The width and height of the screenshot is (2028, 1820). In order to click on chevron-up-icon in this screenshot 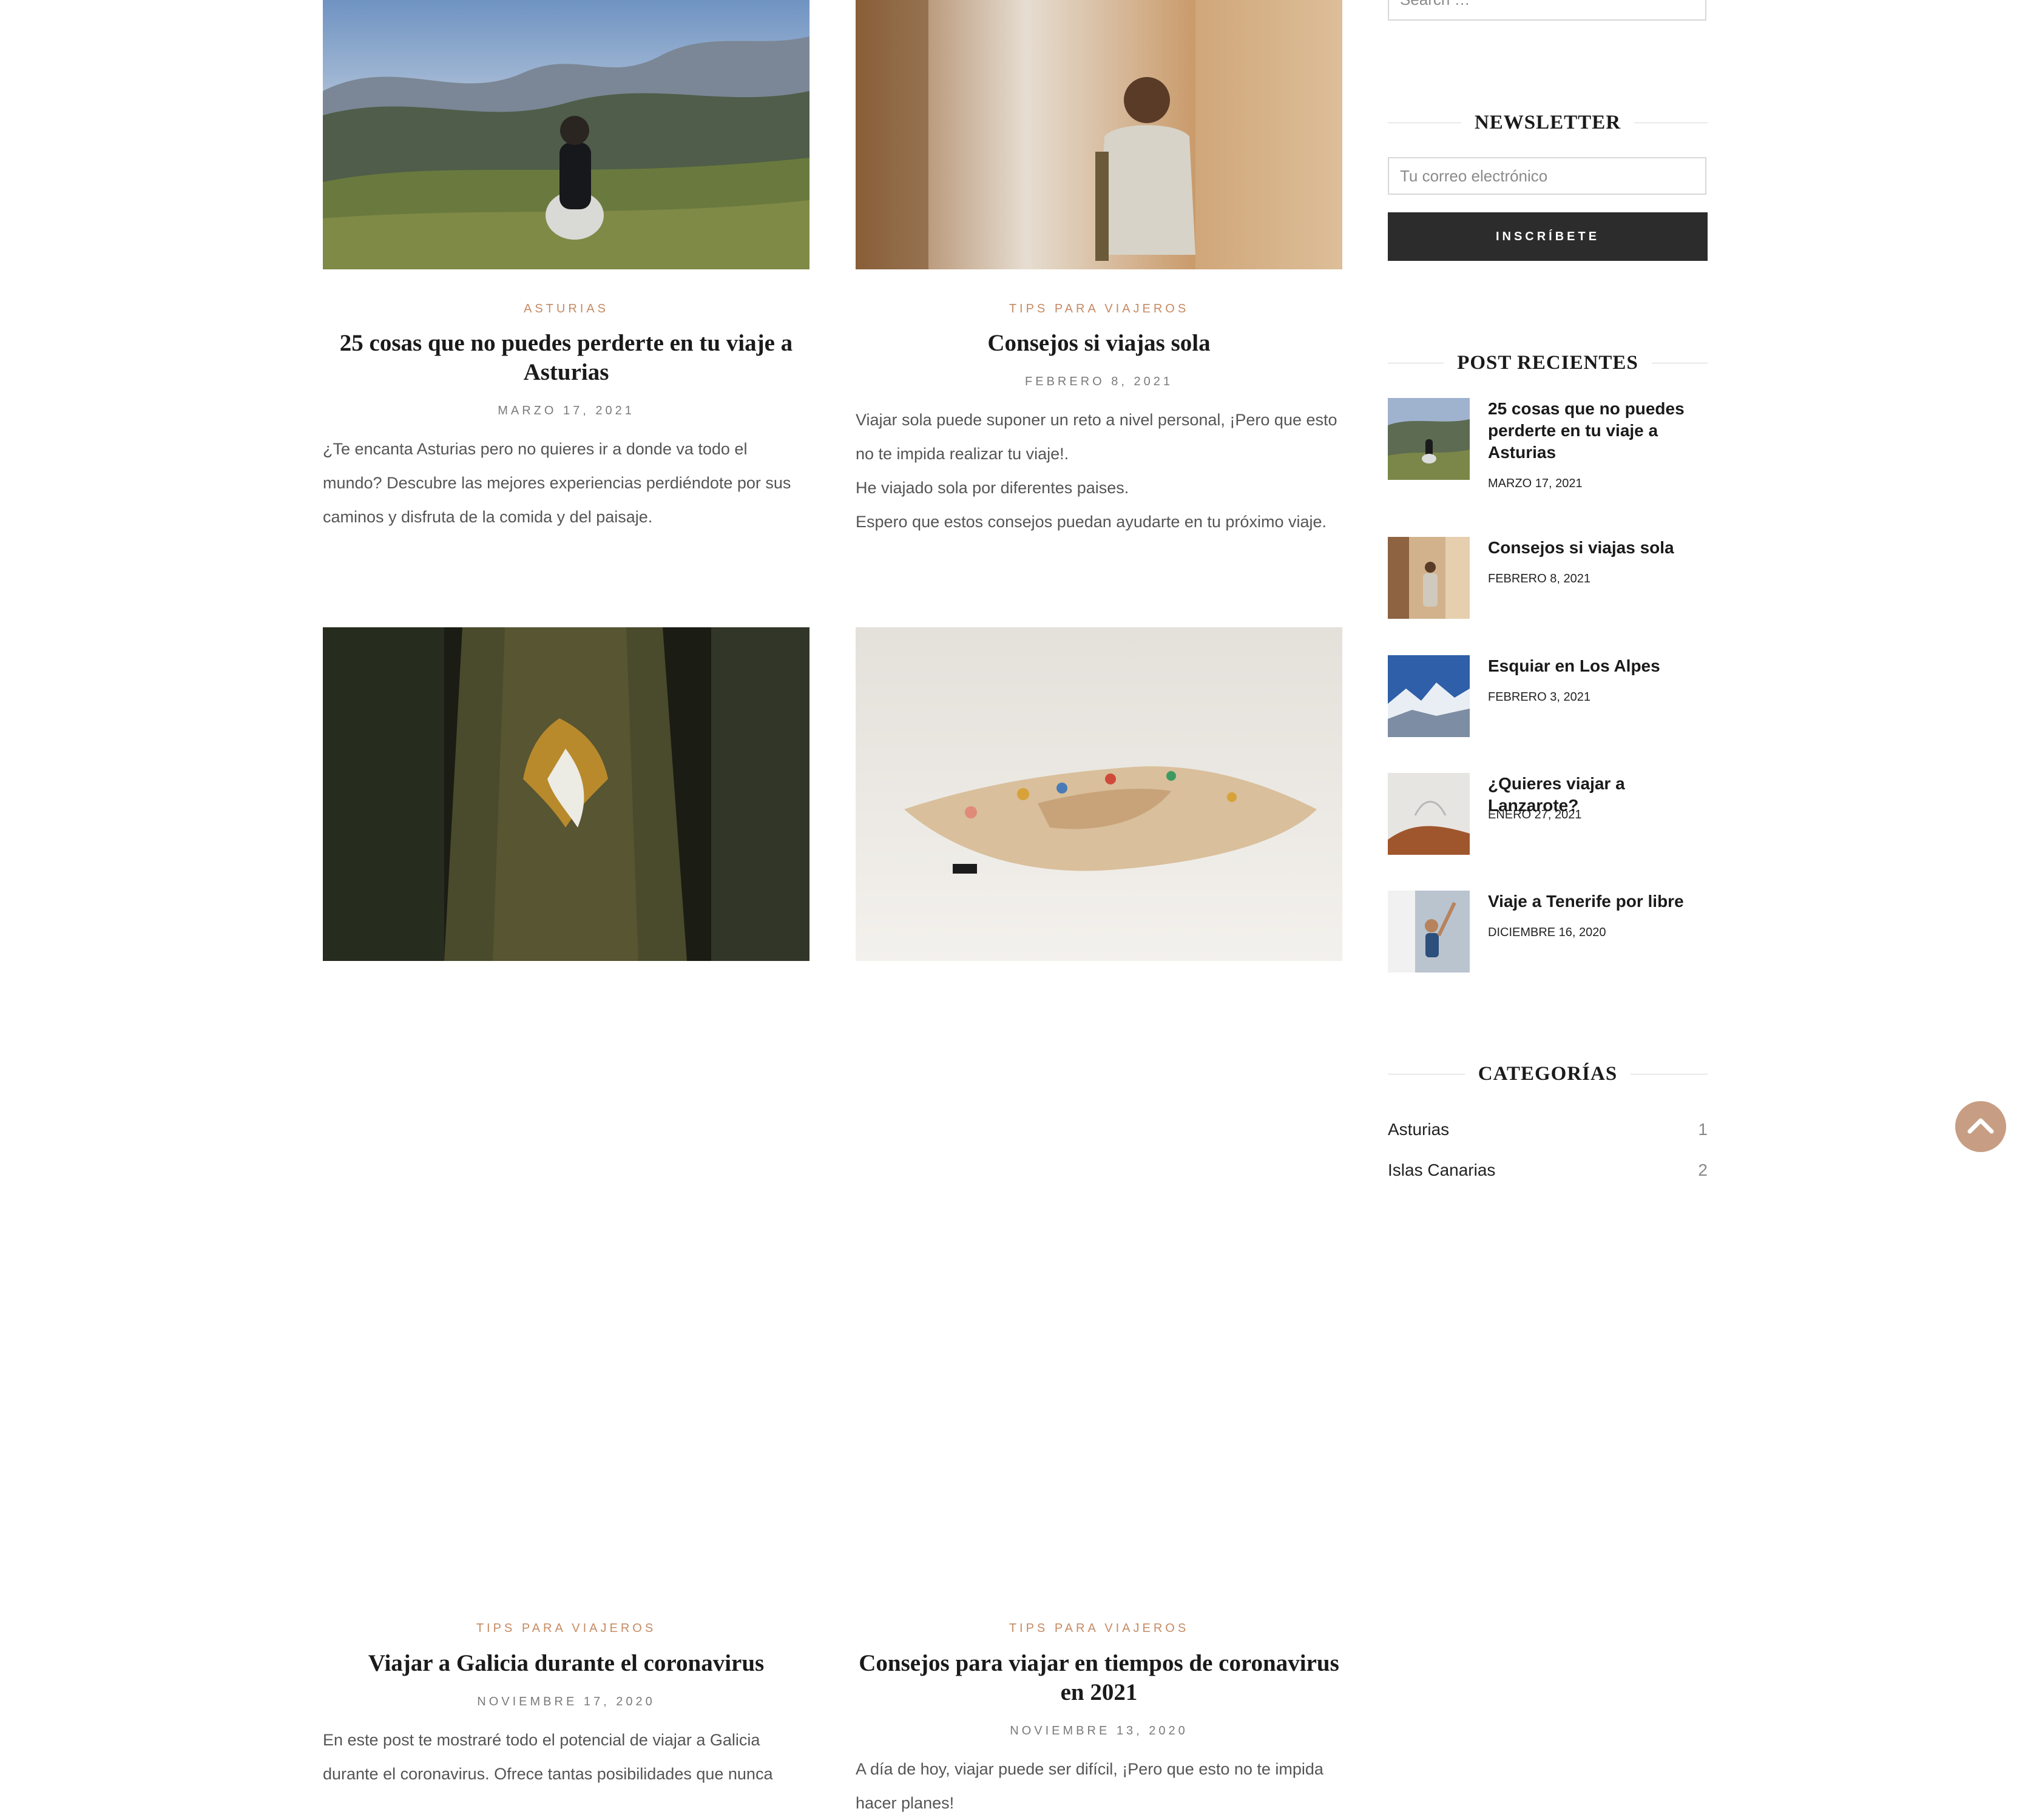, I will do `click(1980, 1126)`.